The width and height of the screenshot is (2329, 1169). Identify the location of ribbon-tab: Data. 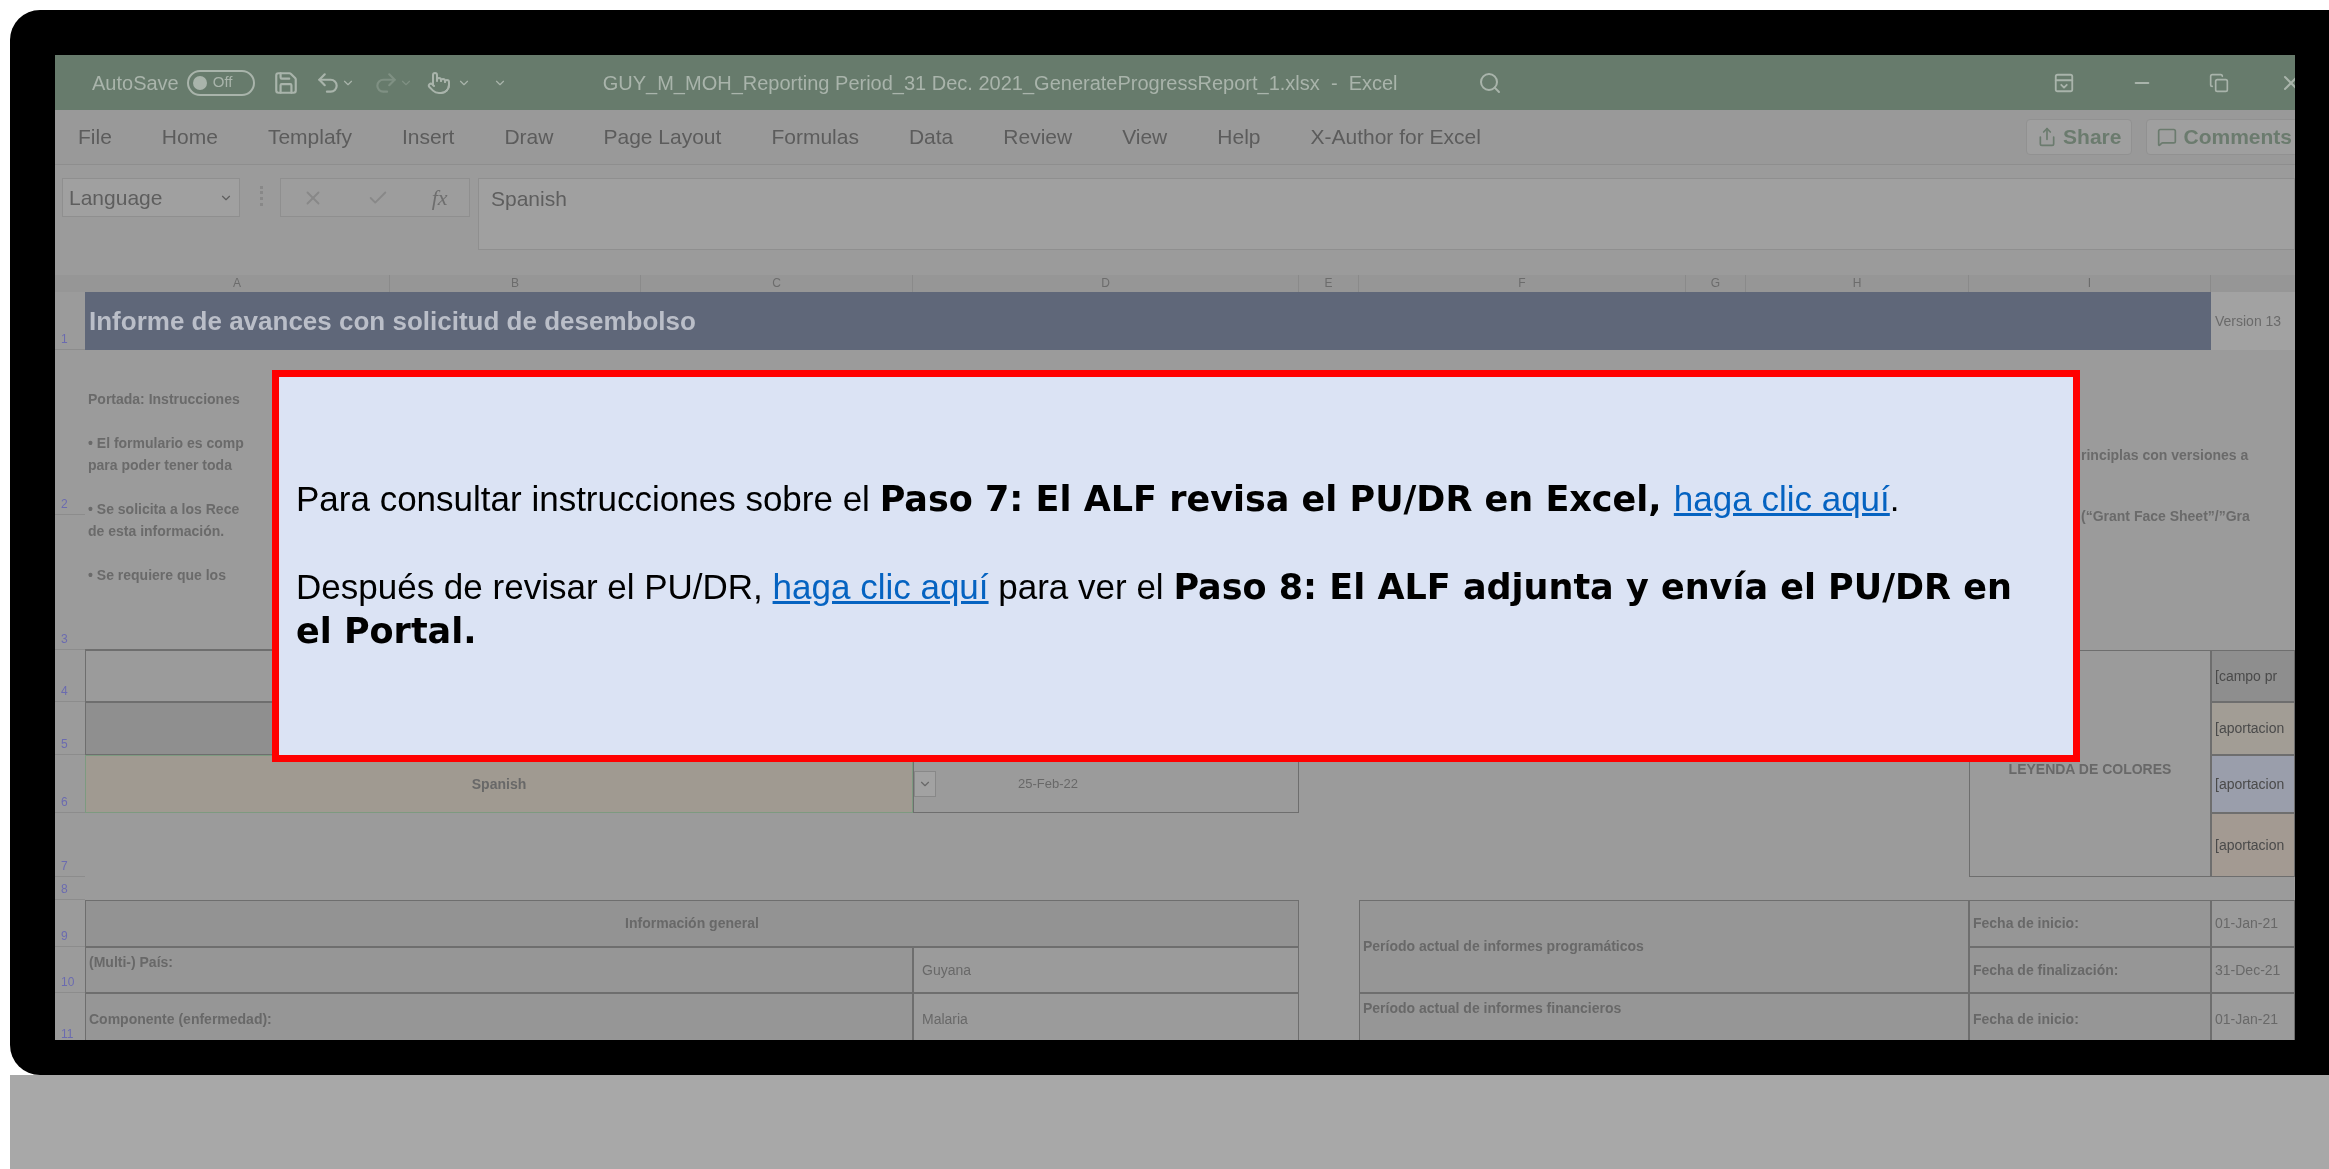
(931, 137).